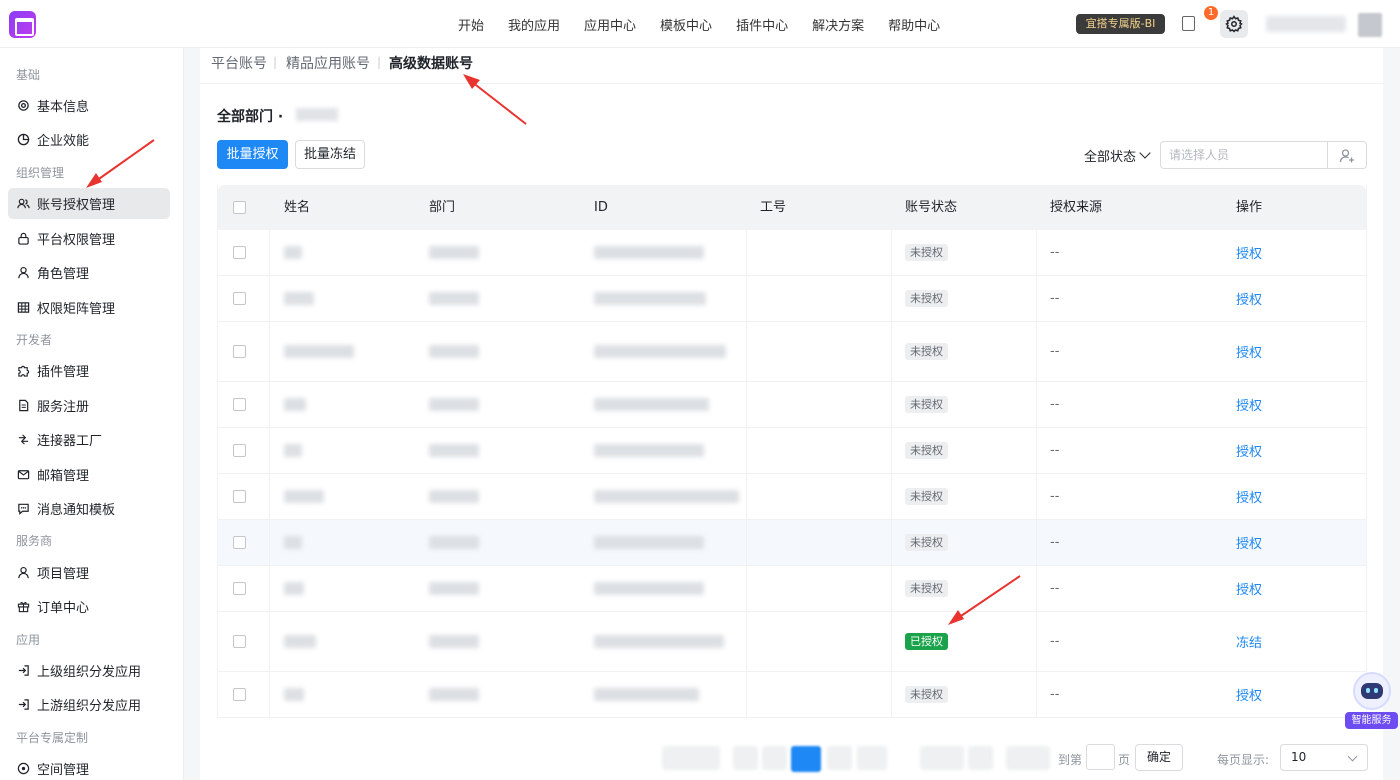  I want to click on sidebar-section-basic: 基础, so click(28, 75).